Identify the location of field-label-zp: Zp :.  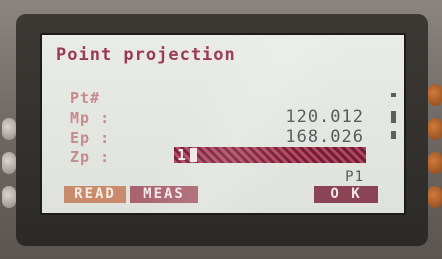
(90, 157).